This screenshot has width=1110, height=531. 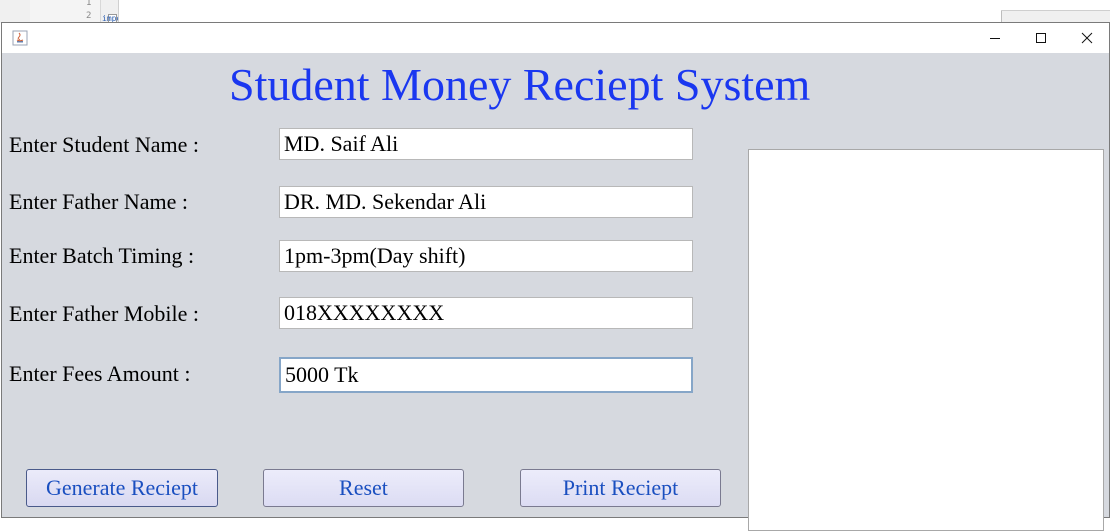 I want to click on father-name-field, so click(x=486, y=202).